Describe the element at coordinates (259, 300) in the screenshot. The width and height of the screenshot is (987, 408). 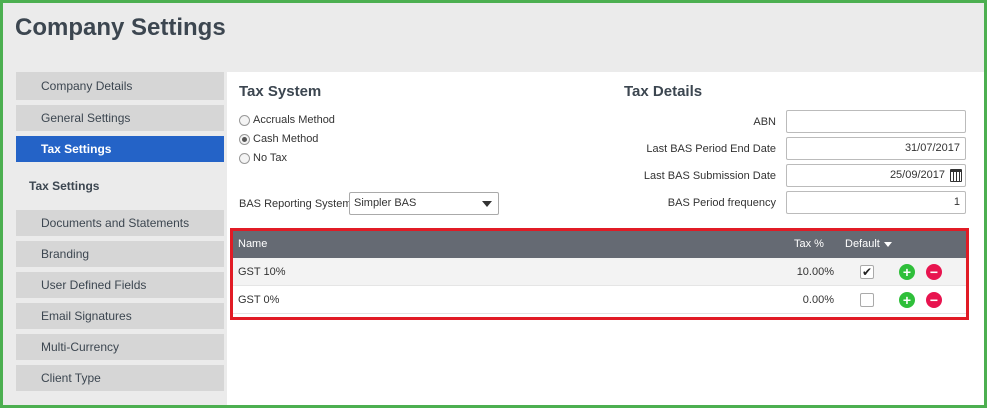
I see `row-name: GST 0%` at that location.